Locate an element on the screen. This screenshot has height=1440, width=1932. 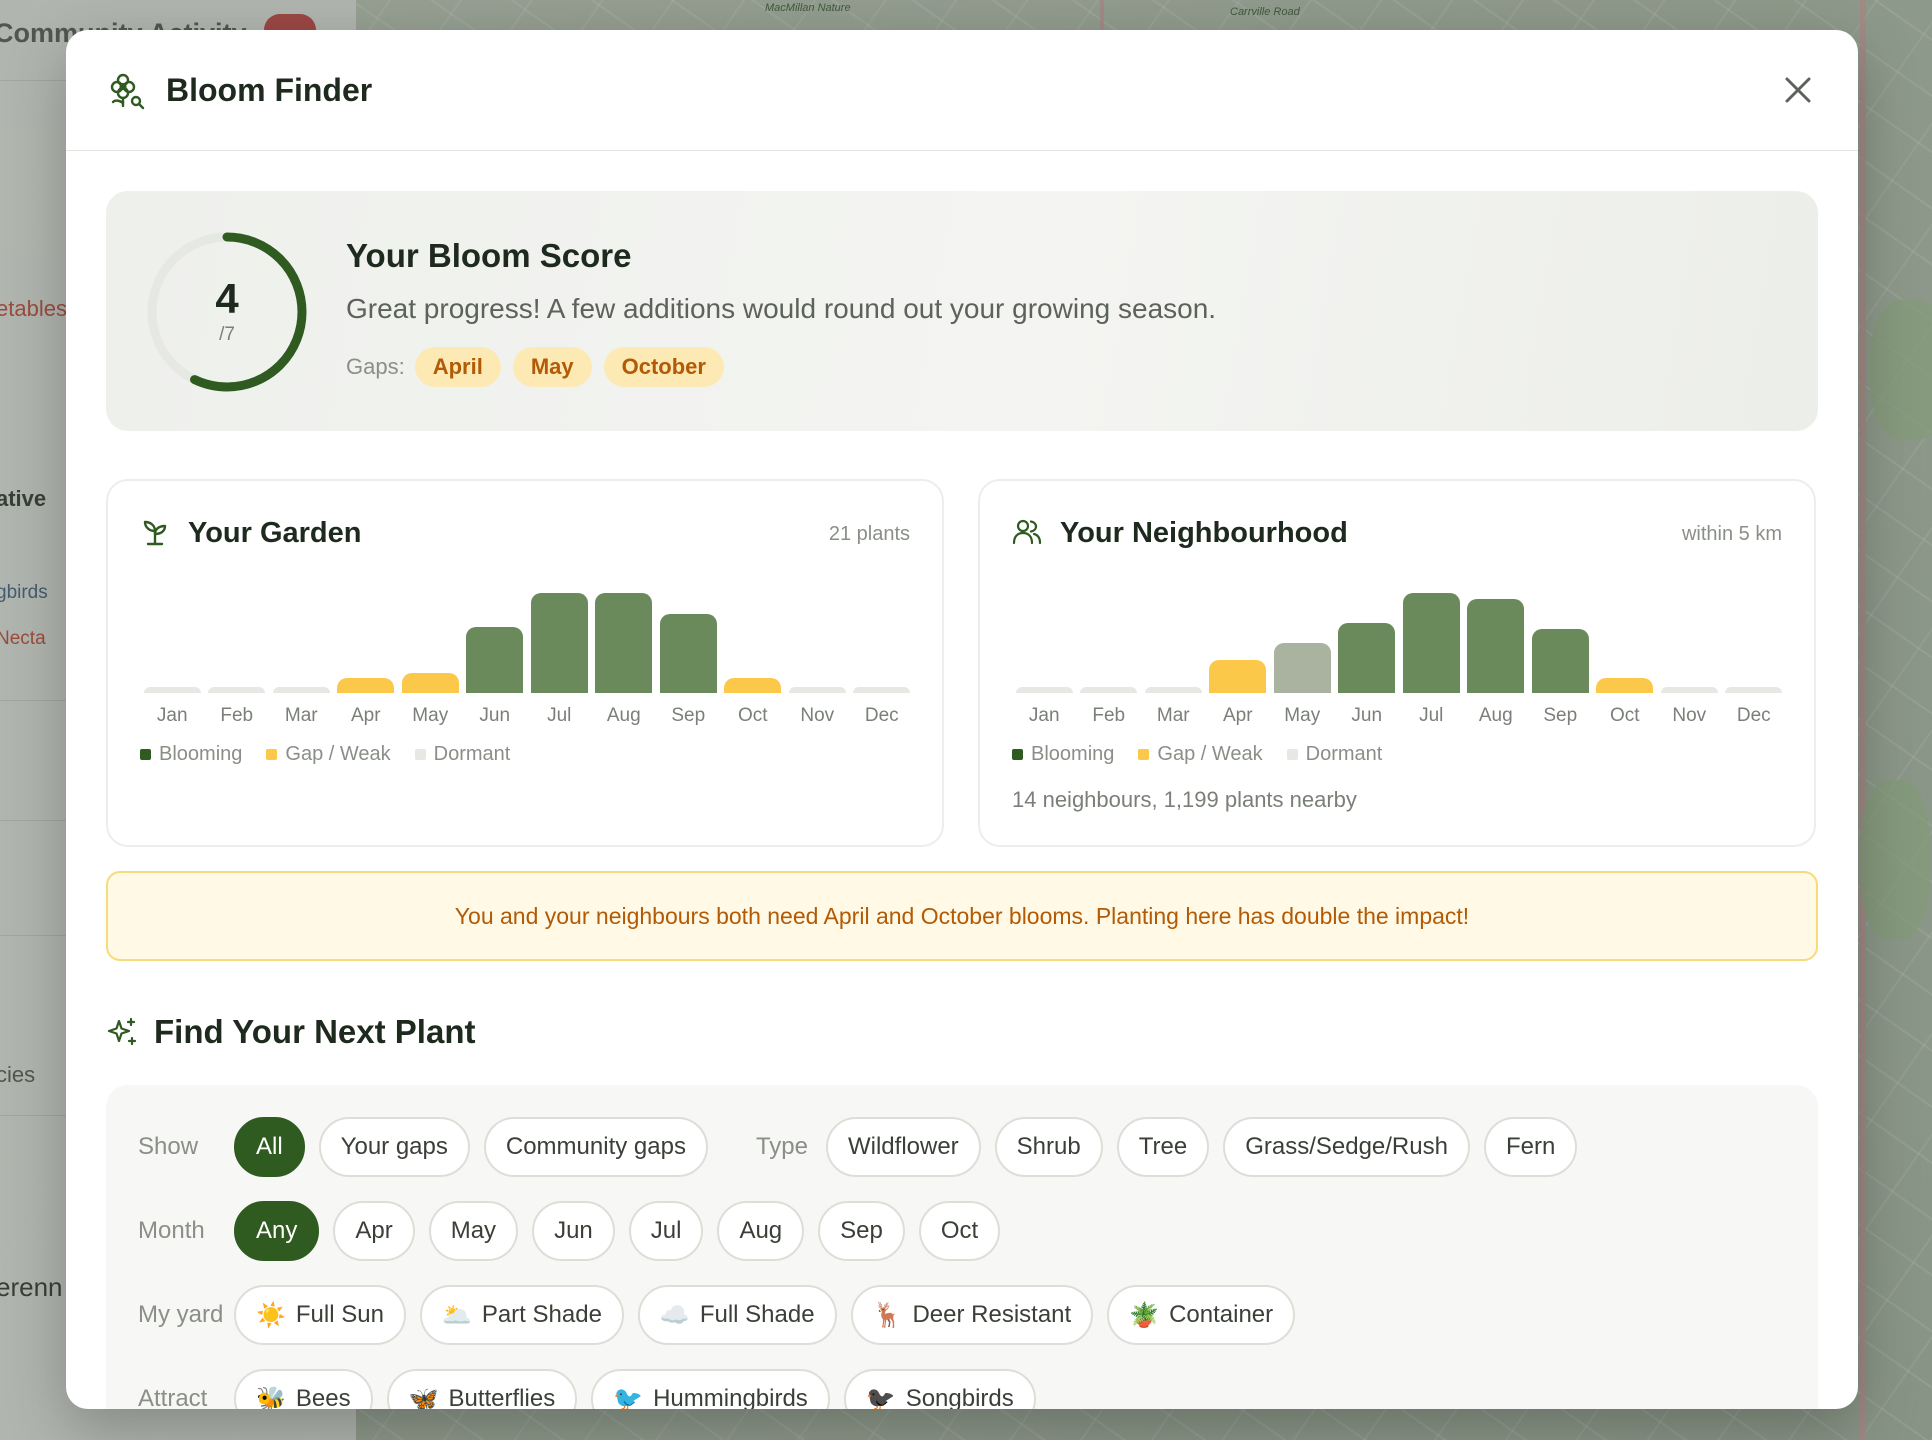
pill-label: Full Shade is located at coordinates (757, 1314).